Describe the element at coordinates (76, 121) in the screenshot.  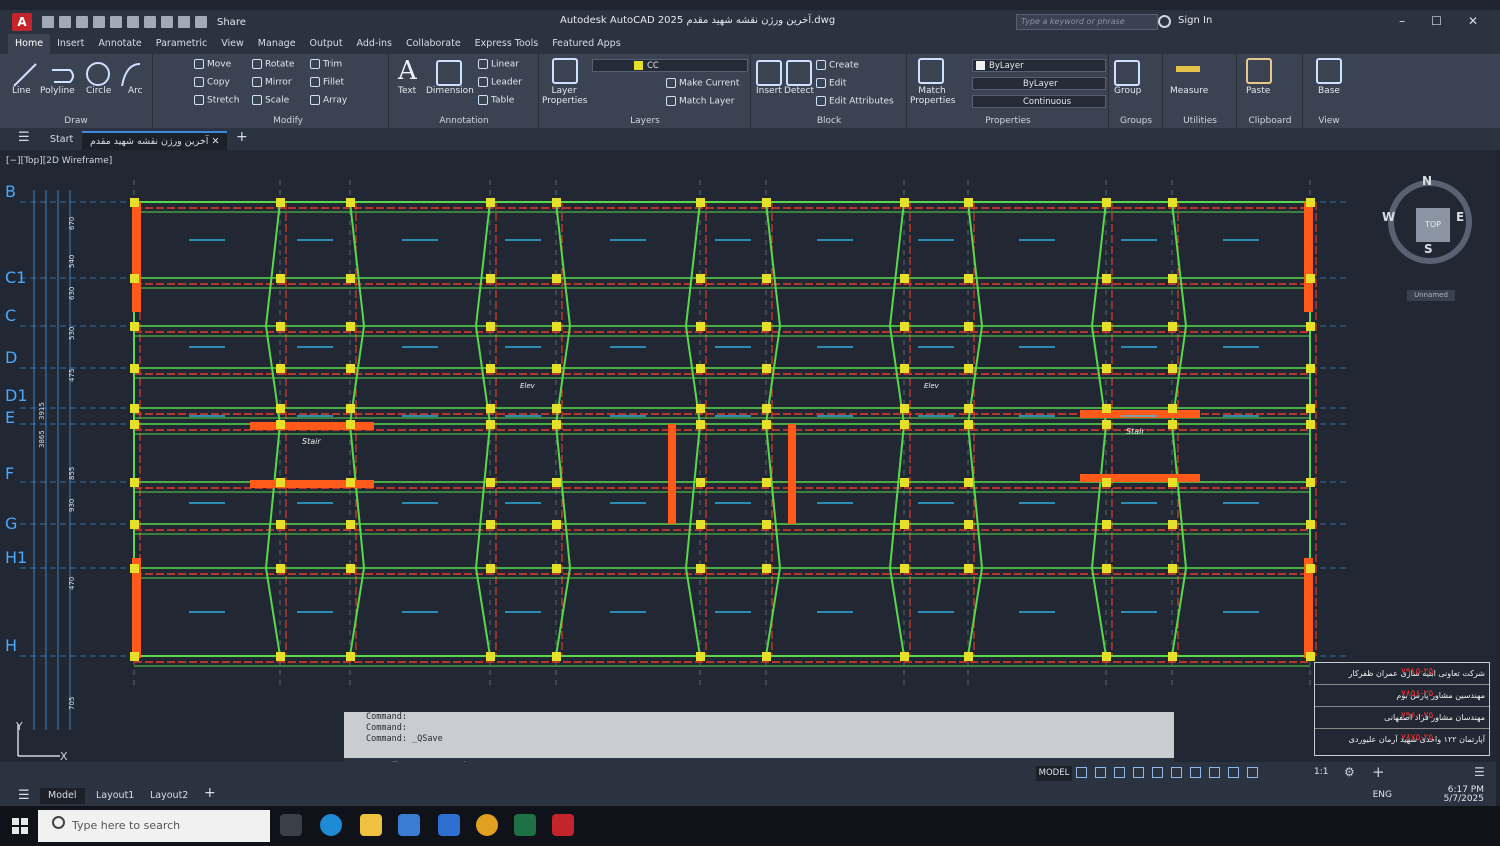
I see `draw-panel-title: Draw` at that location.